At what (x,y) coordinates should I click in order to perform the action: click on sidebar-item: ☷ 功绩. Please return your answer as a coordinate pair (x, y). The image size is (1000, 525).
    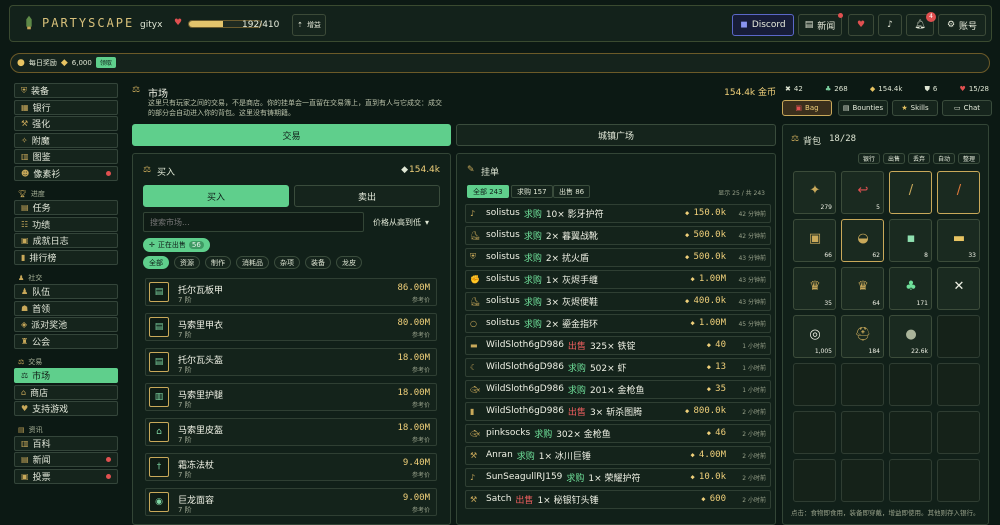
    Looking at the image, I should click on (66, 224).